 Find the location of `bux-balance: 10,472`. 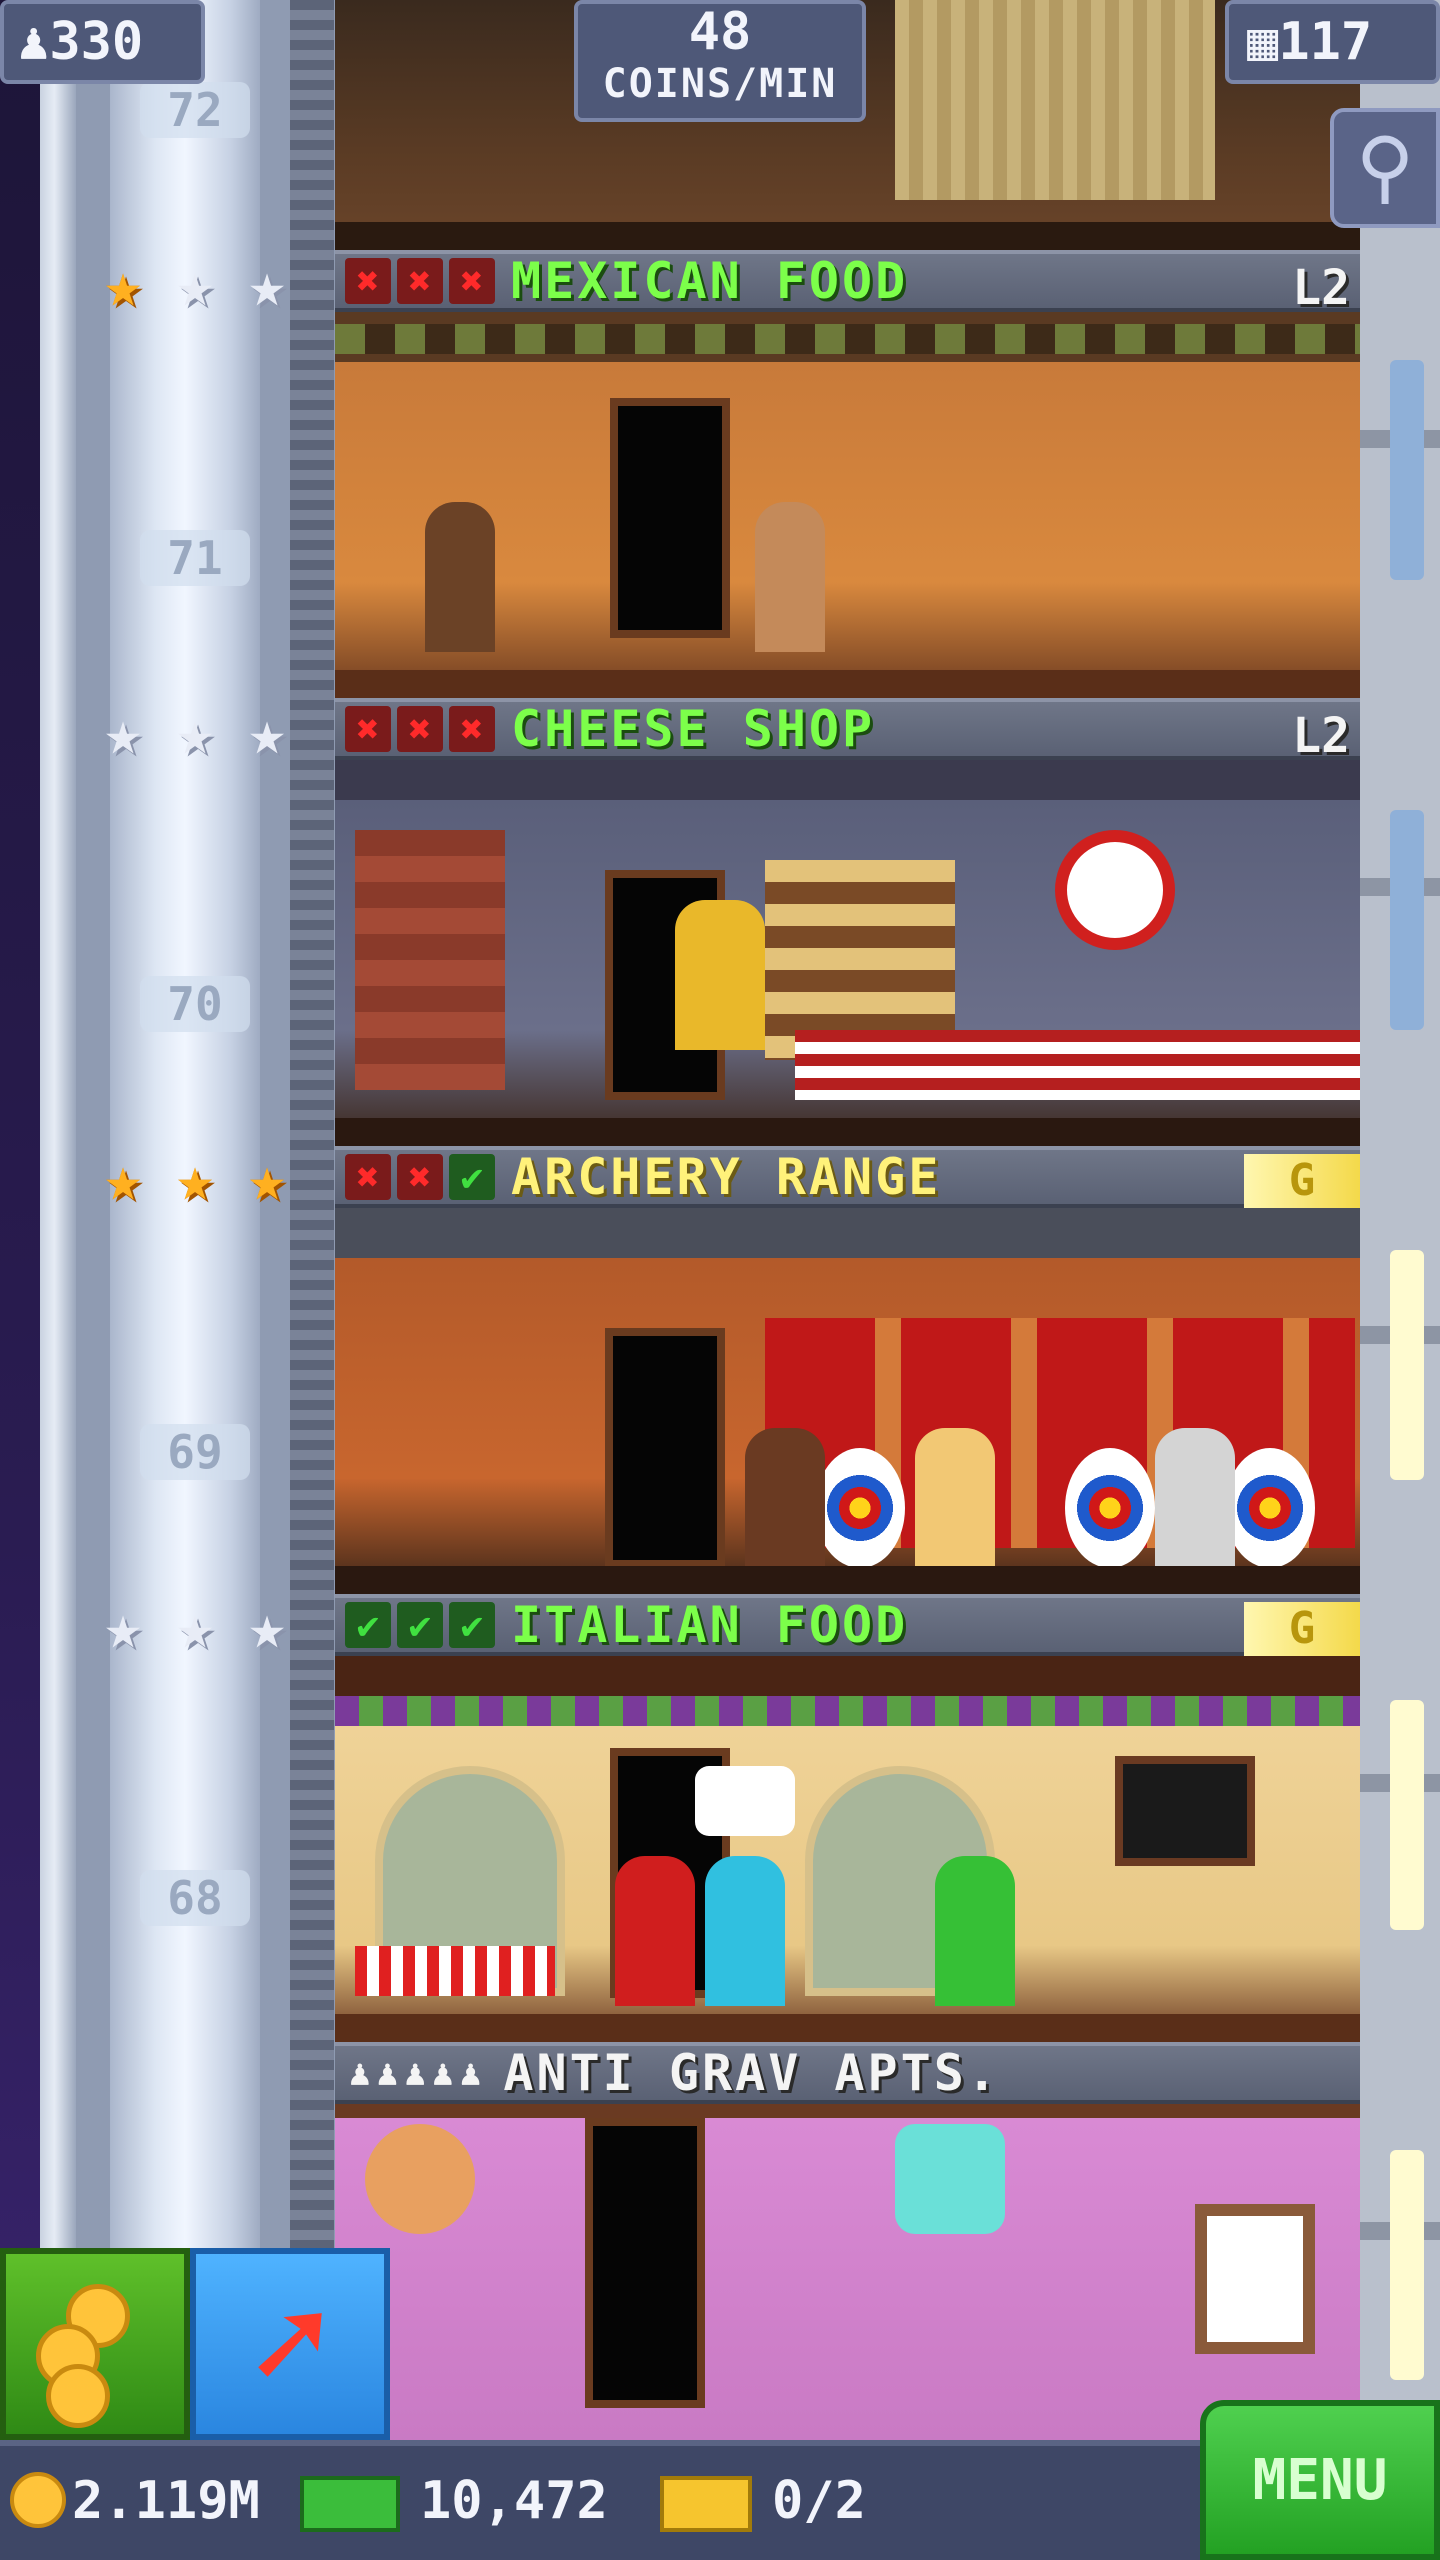

bux-balance: 10,472 is located at coordinates (514, 2501).